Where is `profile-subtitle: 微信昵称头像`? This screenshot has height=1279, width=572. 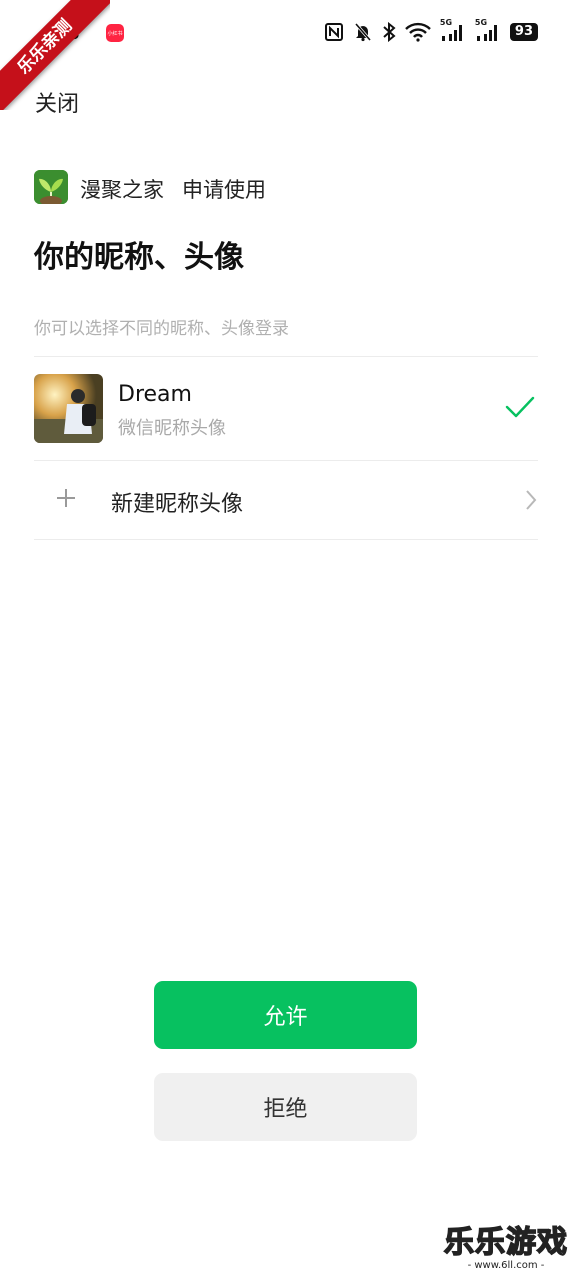 profile-subtitle: 微信昵称头像 is located at coordinates (172, 428).